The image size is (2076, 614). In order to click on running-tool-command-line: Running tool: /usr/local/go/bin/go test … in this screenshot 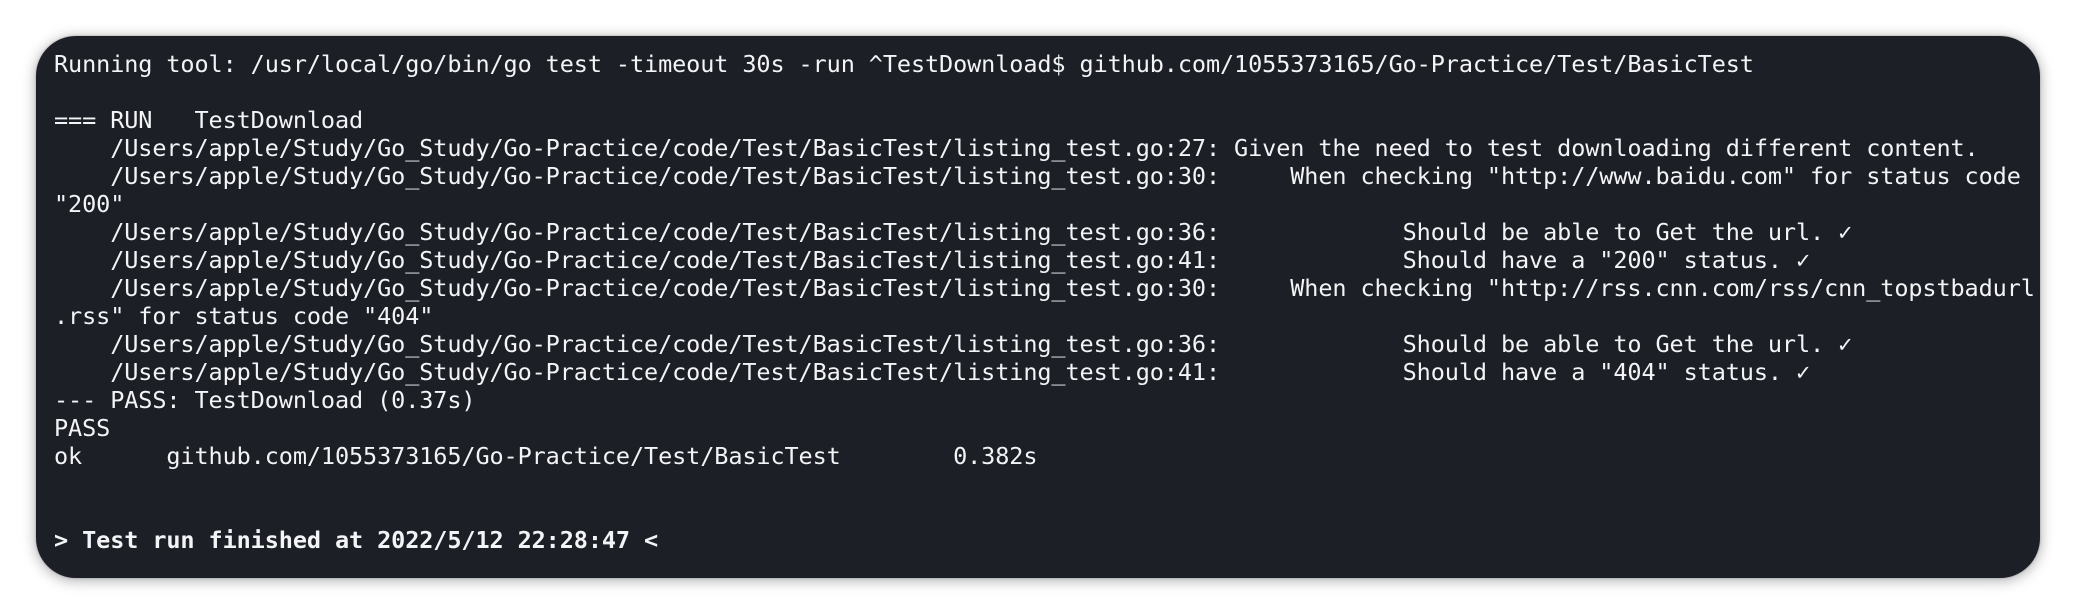, I will do `click(904, 64)`.